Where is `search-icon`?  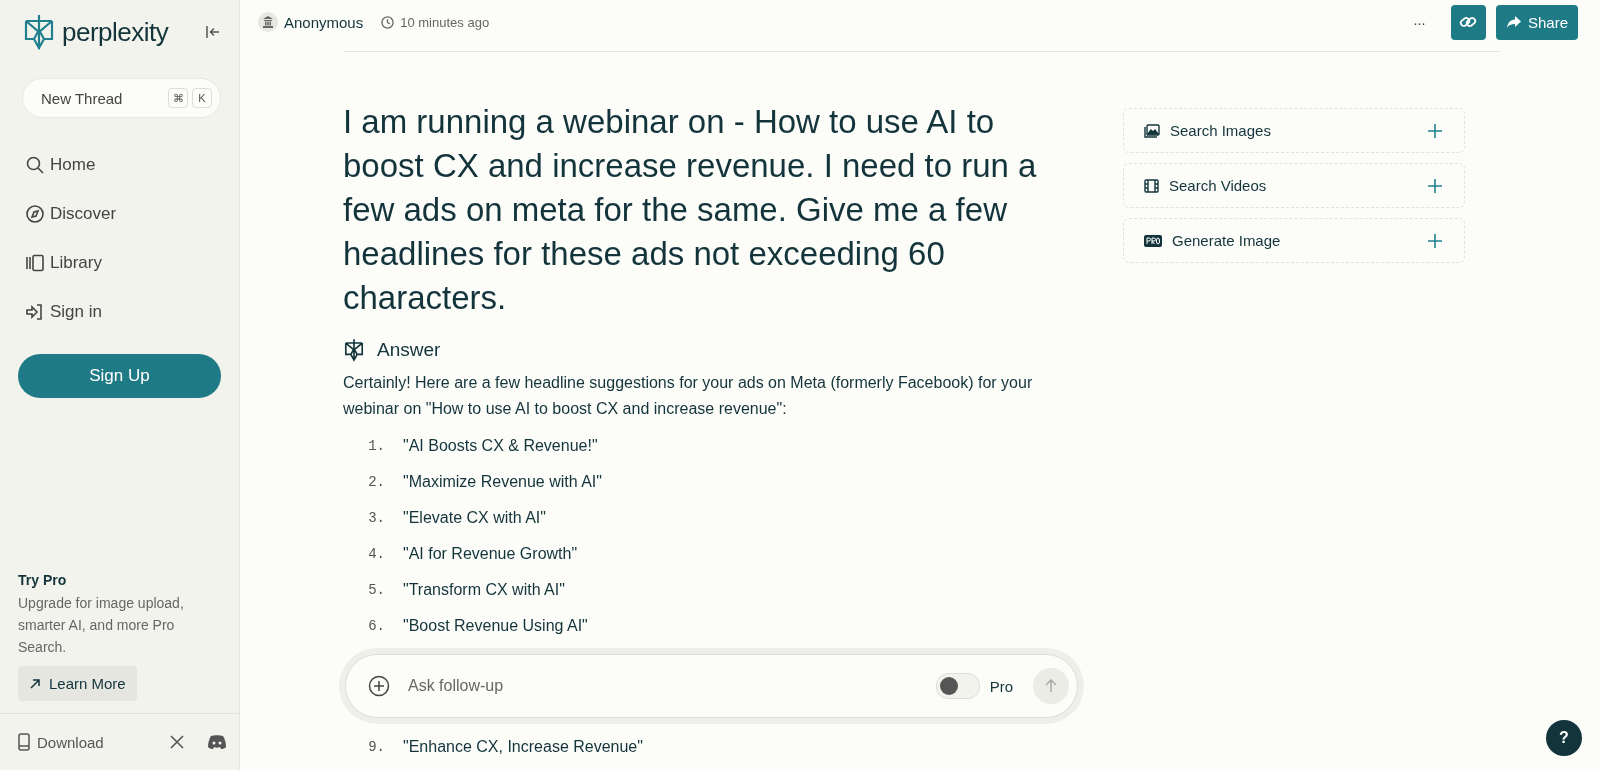 search-icon is located at coordinates (35, 164).